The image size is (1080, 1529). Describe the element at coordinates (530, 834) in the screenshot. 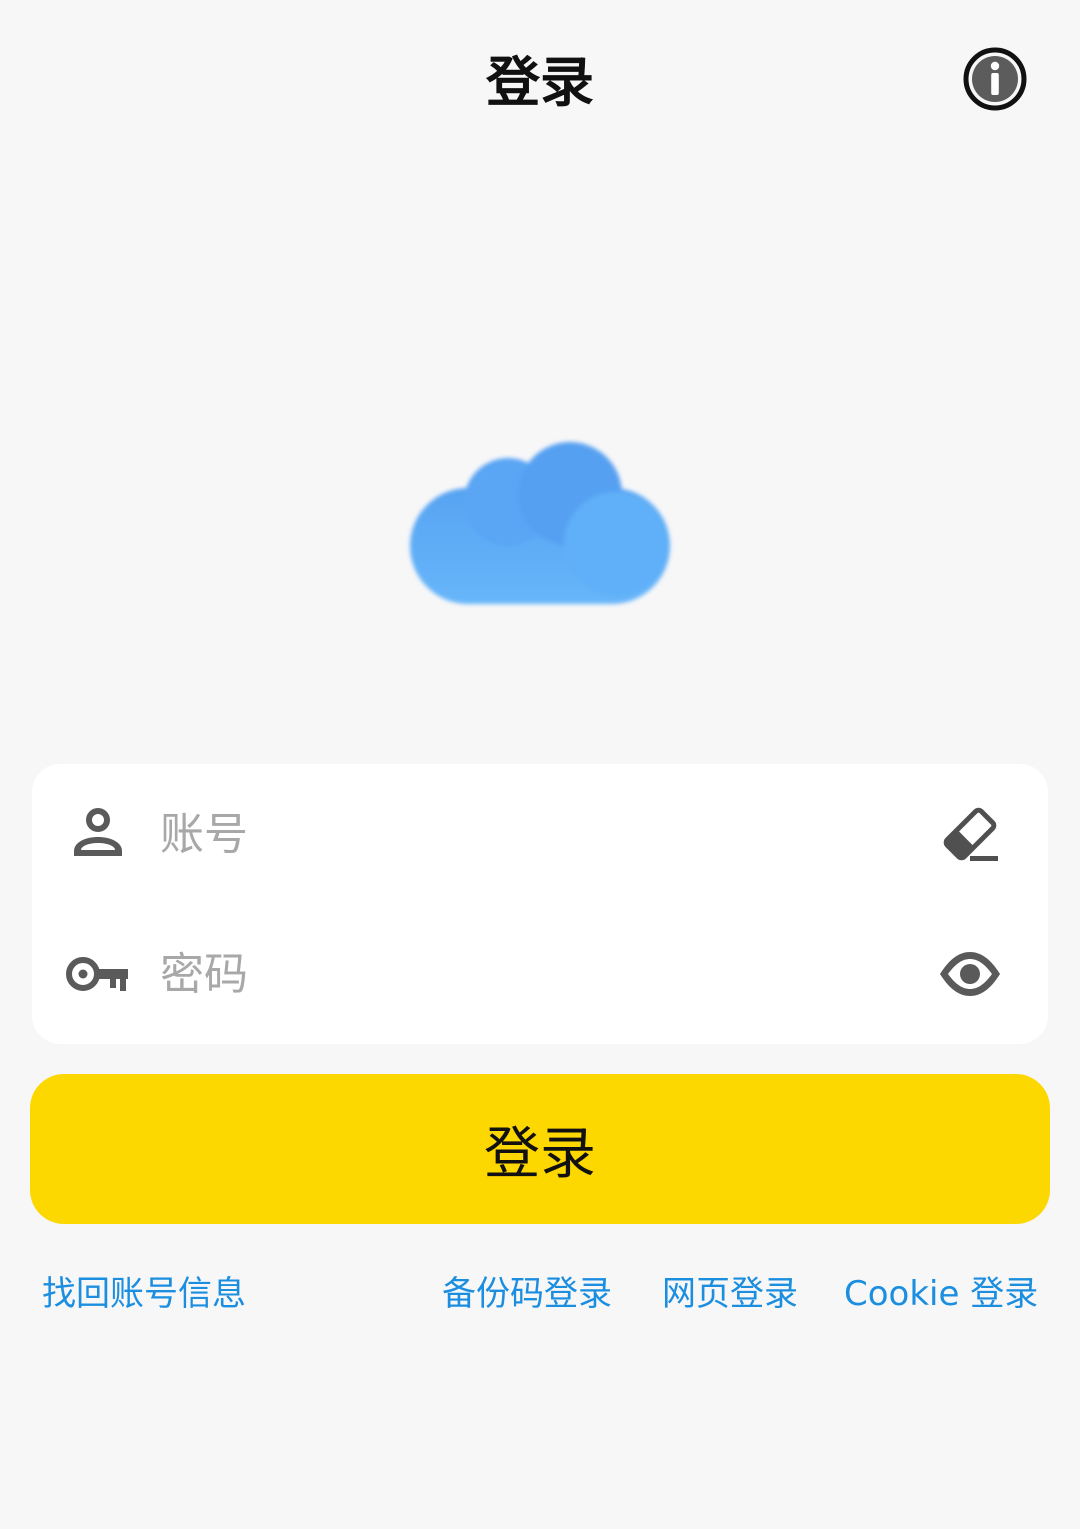

I see `account-input` at that location.